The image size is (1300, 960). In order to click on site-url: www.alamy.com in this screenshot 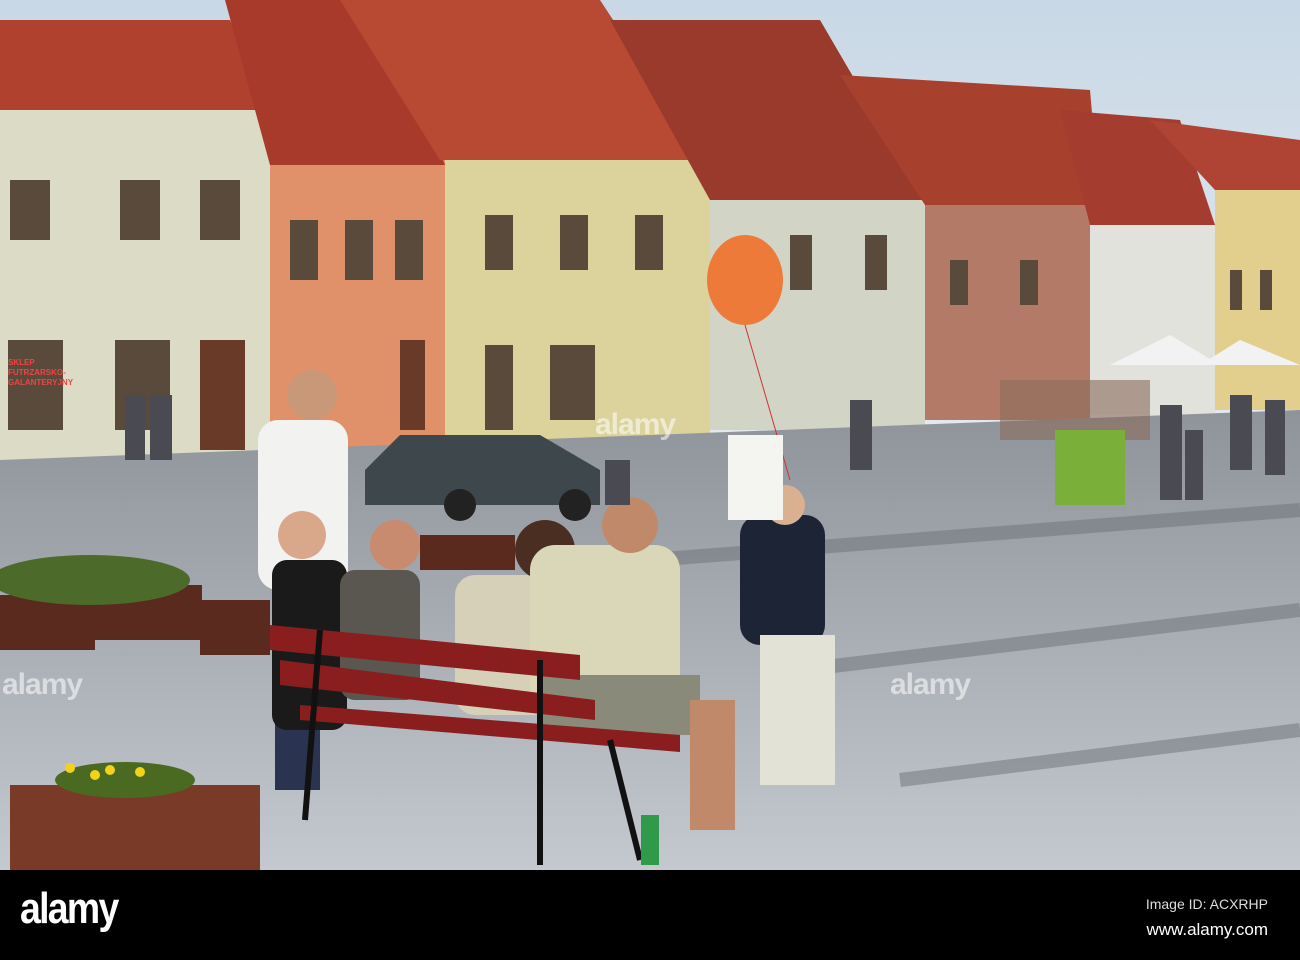, I will do `click(1207, 929)`.